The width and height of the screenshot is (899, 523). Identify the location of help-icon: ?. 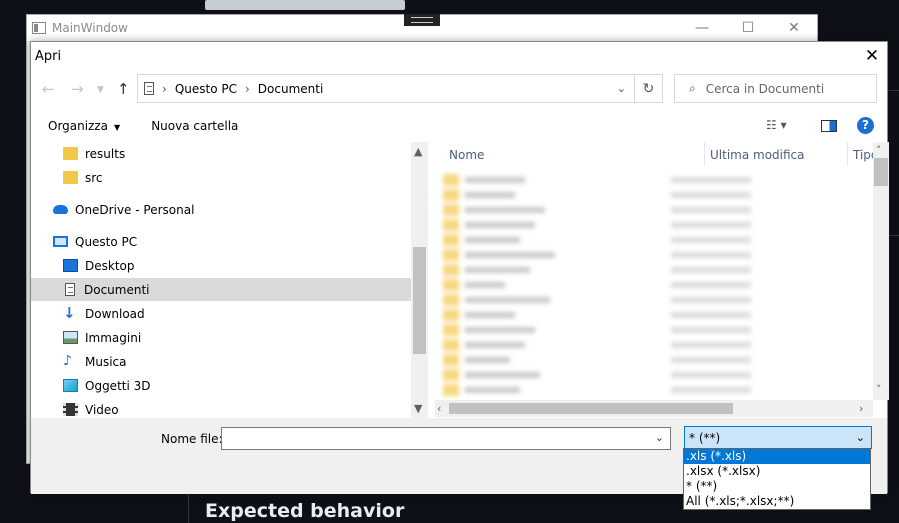
(865, 125).